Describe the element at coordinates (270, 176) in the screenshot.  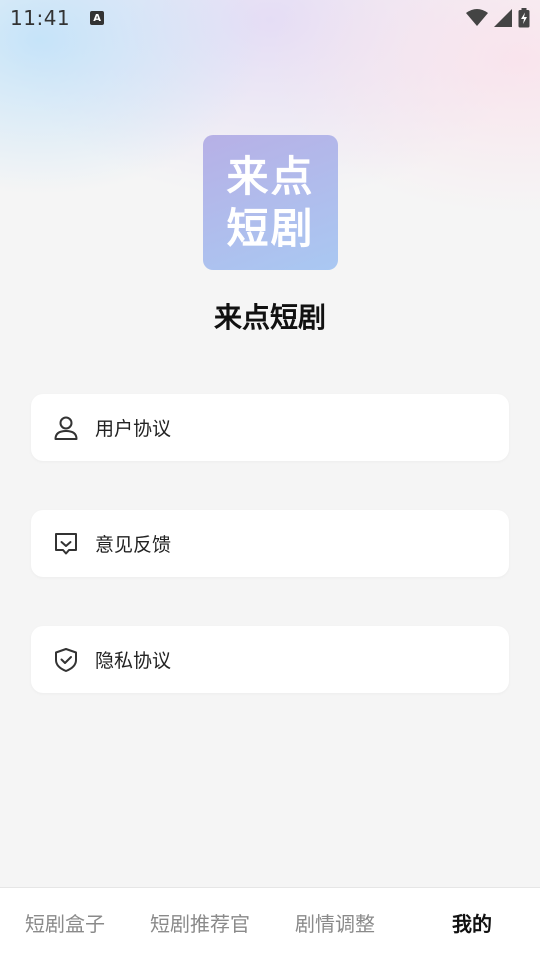
I see `logo-text-line1: 来点` at that location.